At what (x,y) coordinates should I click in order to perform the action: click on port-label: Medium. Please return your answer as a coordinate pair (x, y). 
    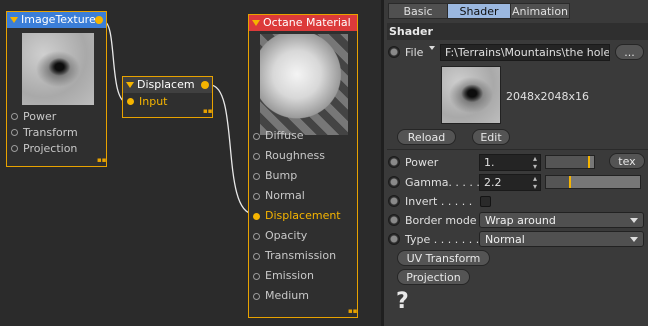
    Looking at the image, I should click on (287, 295).